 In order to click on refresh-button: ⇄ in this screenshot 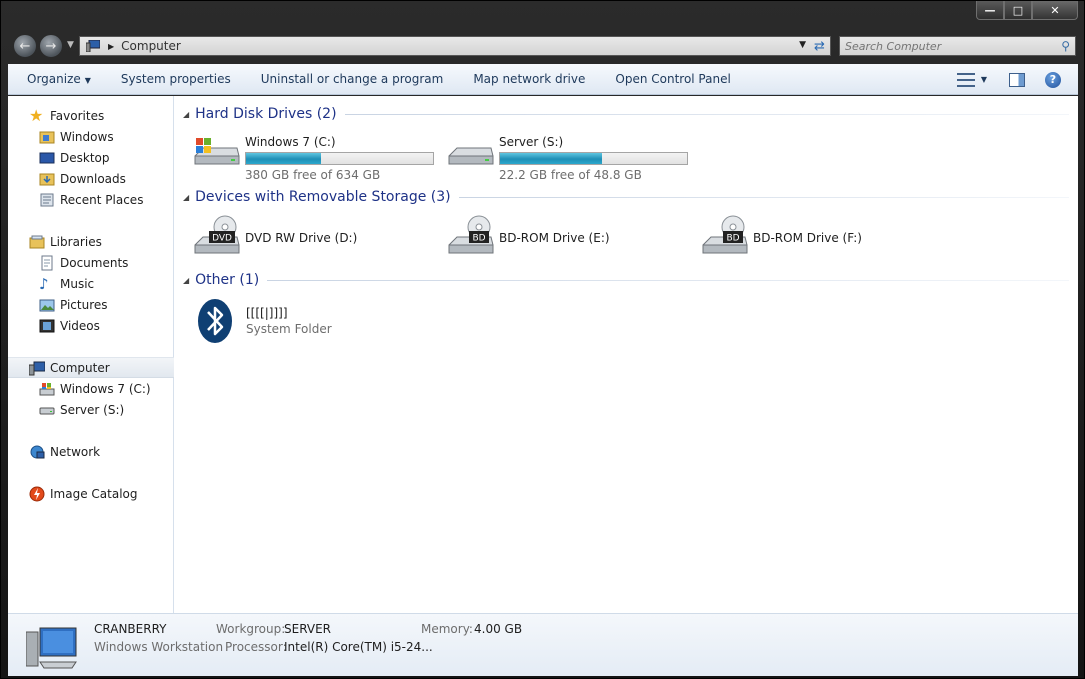, I will do `click(820, 46)`.